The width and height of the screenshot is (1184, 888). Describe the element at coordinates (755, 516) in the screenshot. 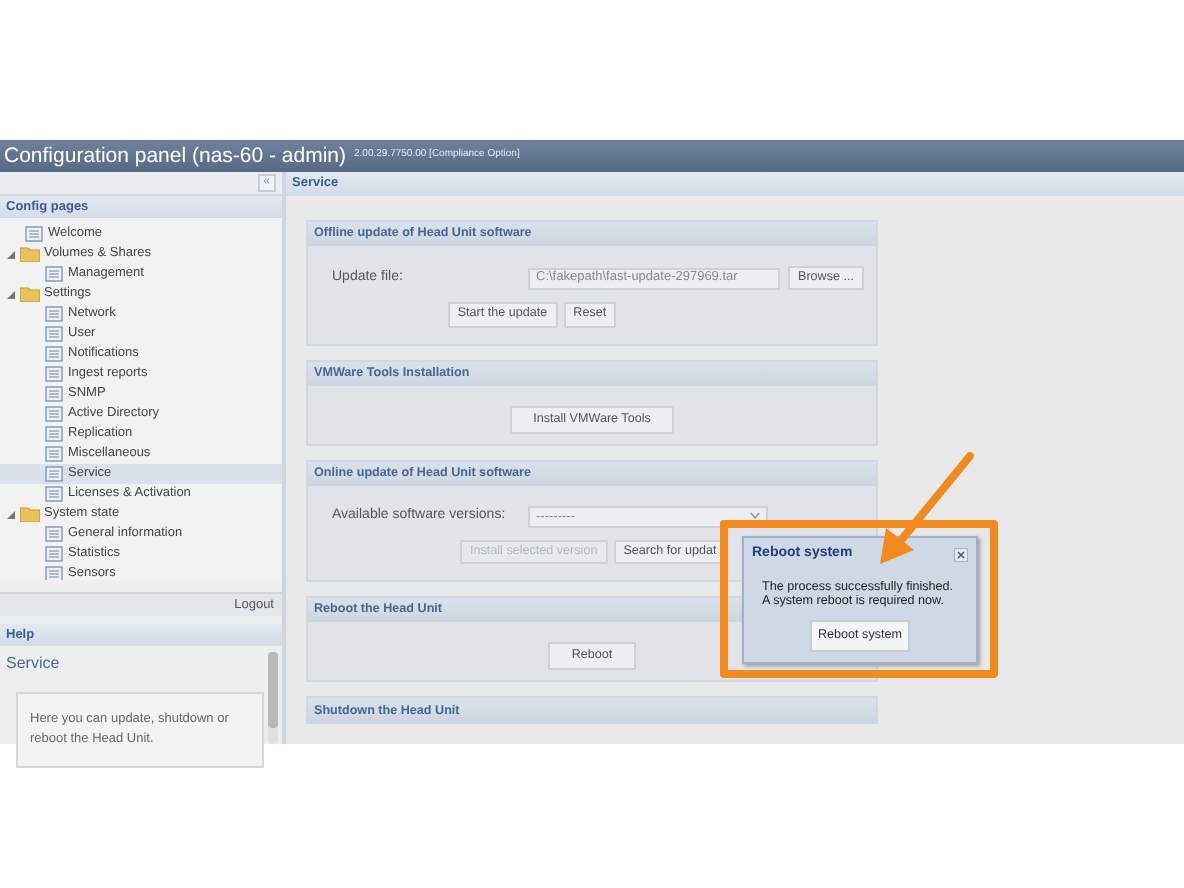

I see `chevron-down-icon` at that location.